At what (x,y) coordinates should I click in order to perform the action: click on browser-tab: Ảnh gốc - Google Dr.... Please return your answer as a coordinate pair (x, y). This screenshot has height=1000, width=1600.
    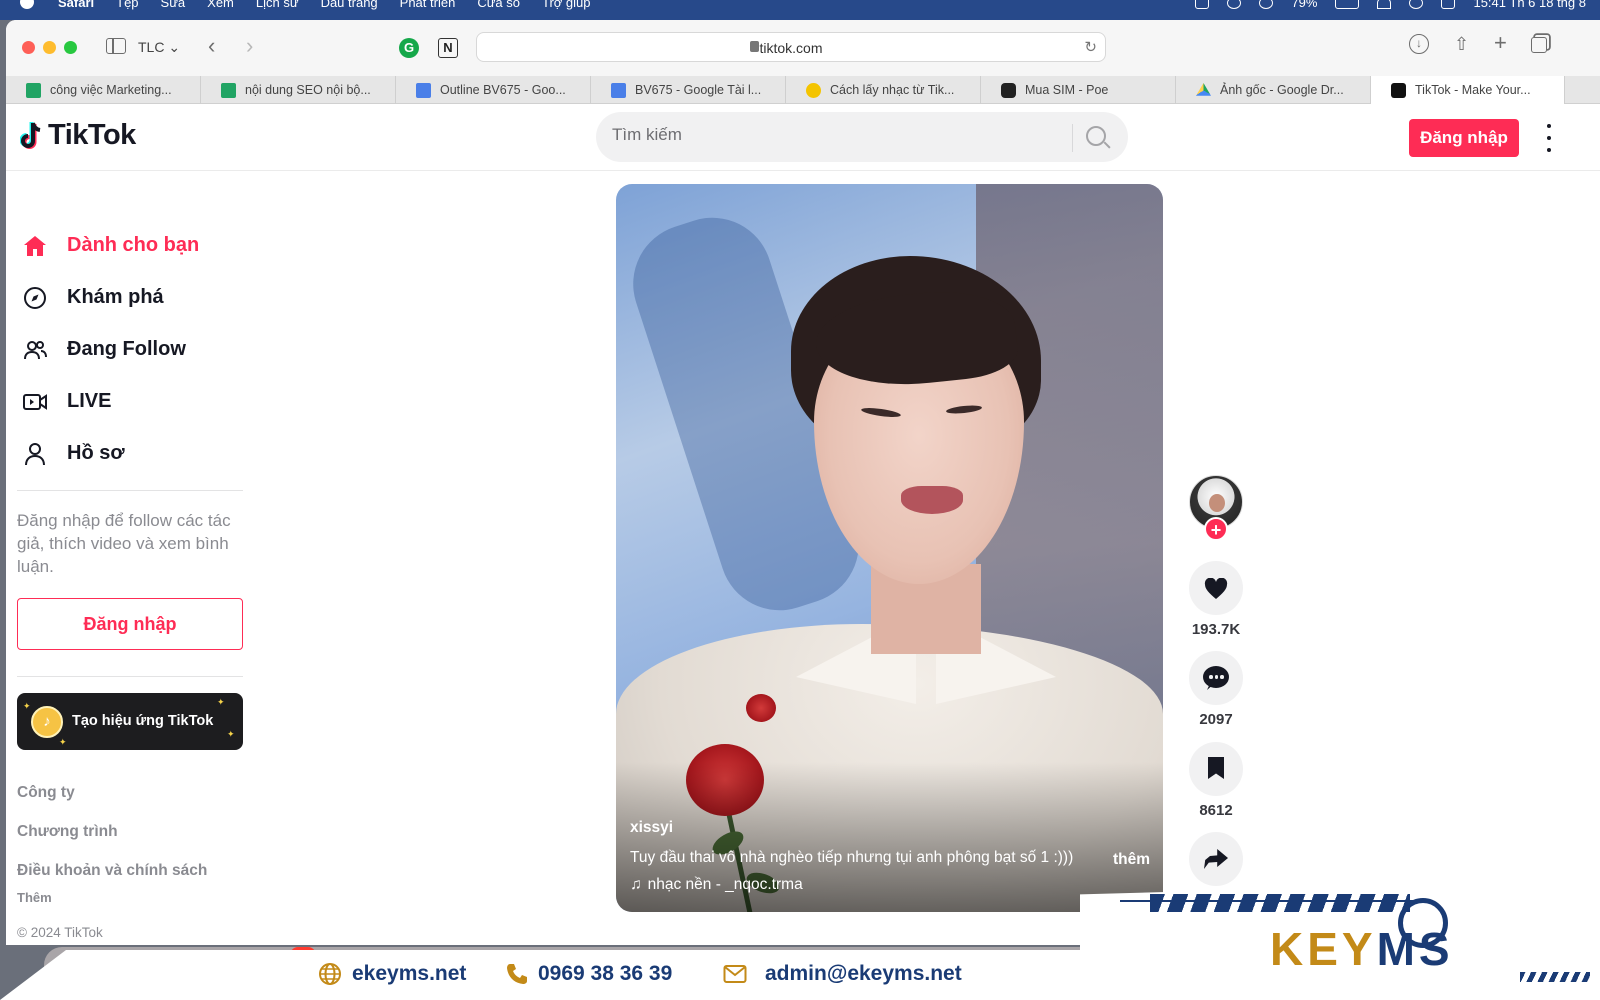
    Looking at the image, I should click on (1273, 90).